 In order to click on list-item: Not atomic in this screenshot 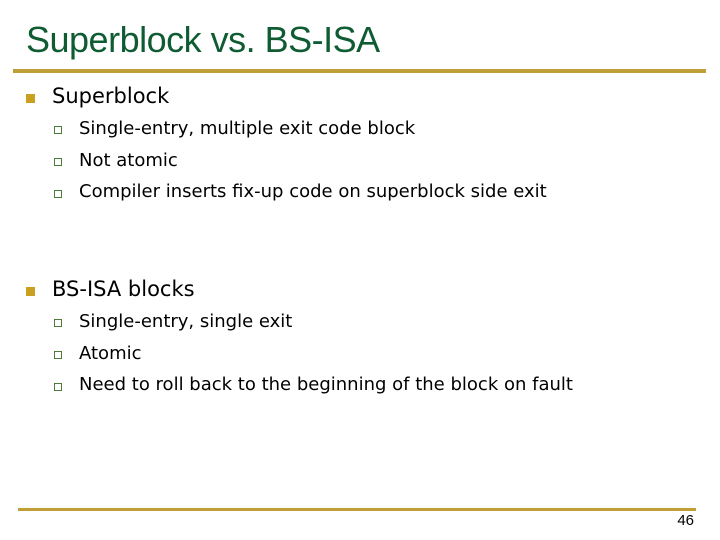, I will do `click(128, 160)`.